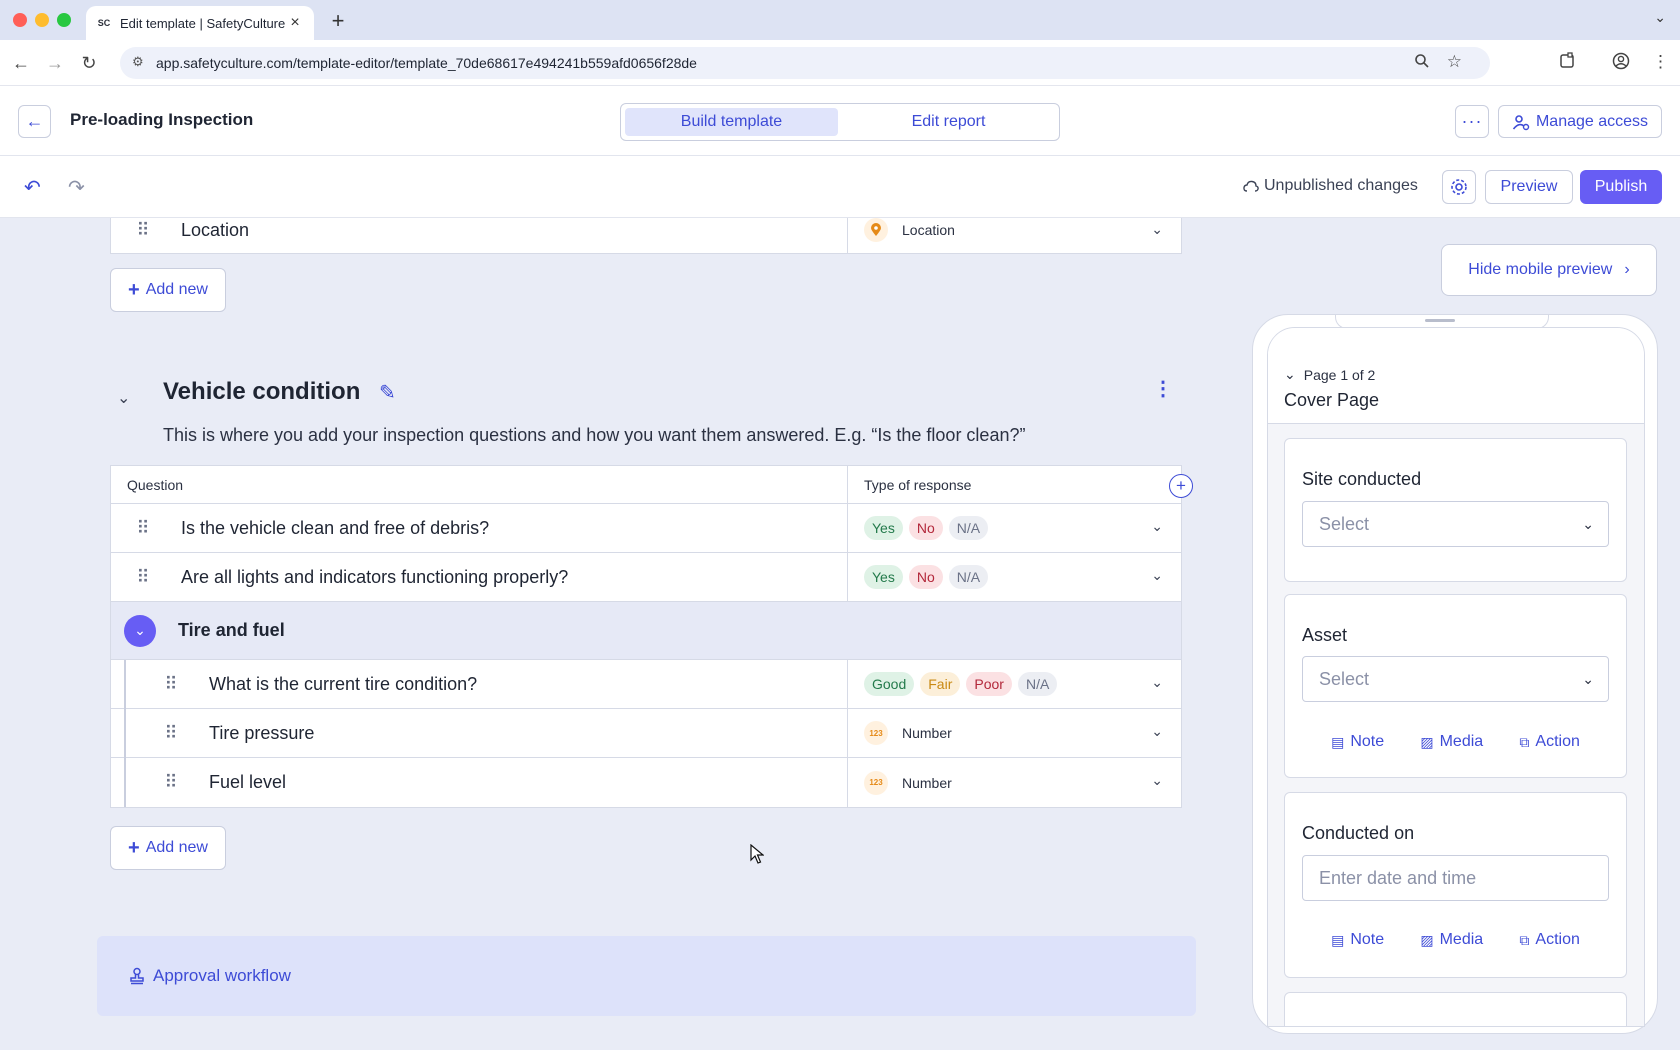 The image size is (1680, 1050). Describe the element at coordinates (1529, 187) in the screenshot. I see `preview-button: Preview` at that location.